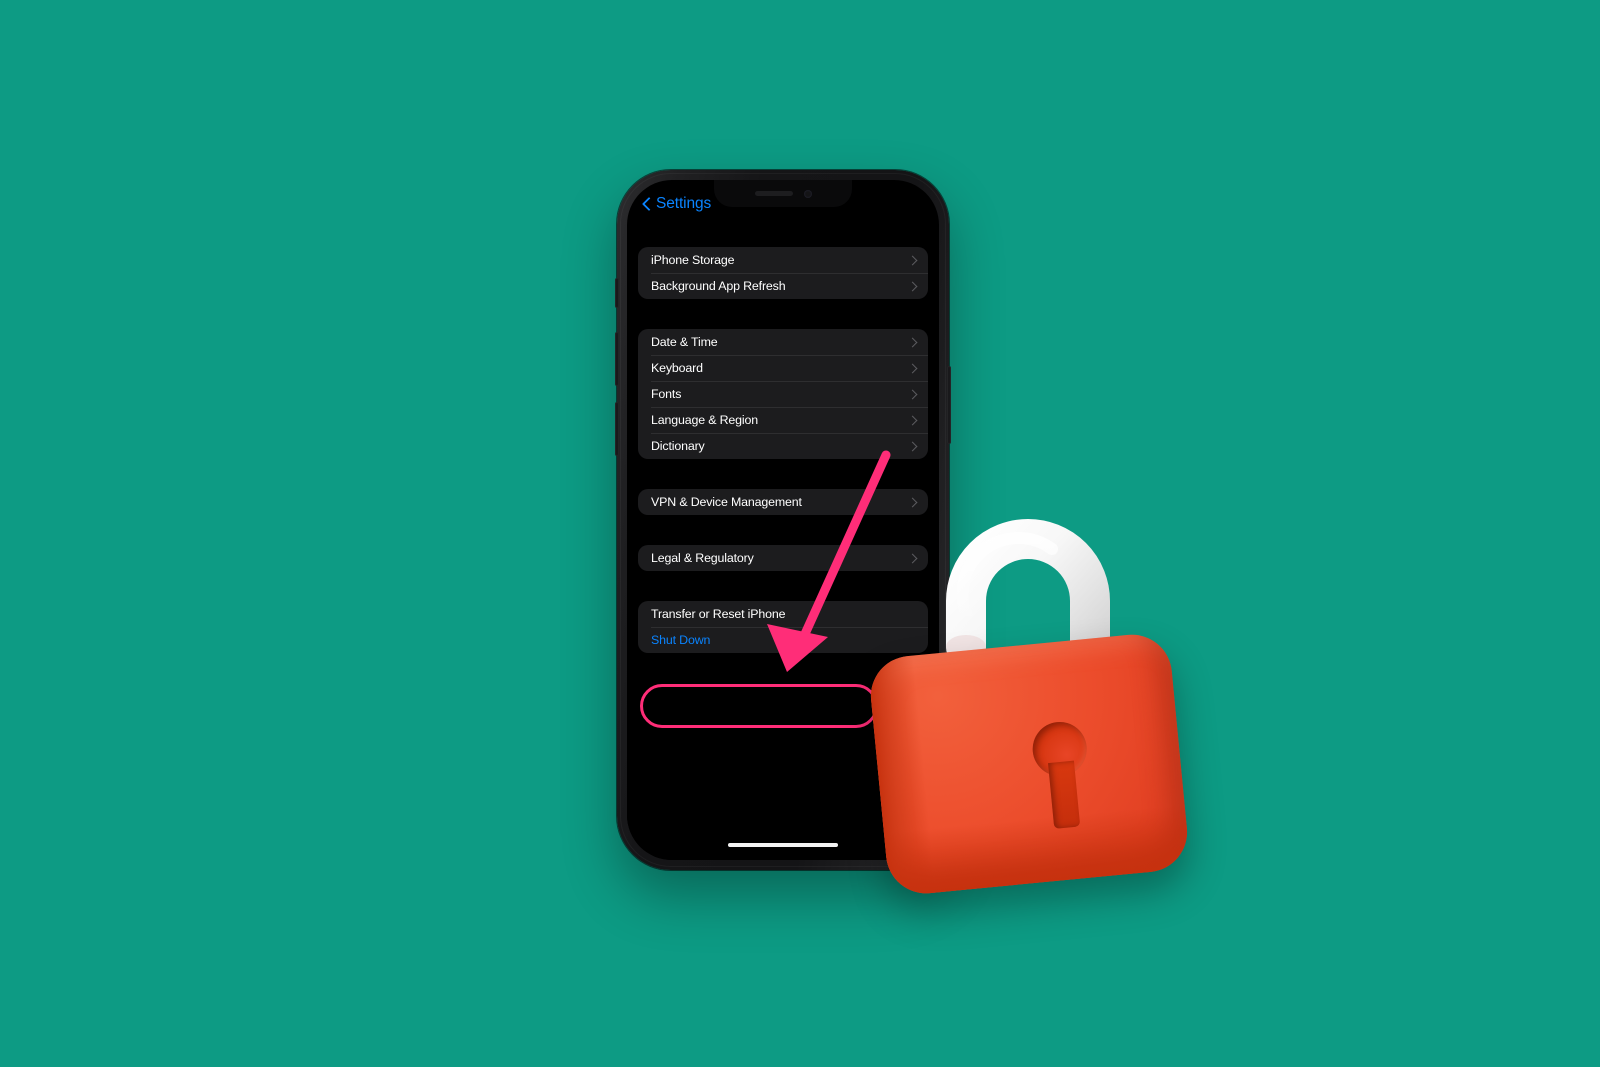 The width and height of the screenshot is (1600, 1067). What do you see at coordinates (807, 193) in the screenshot?
I see `front-camera-icon` at bounding box center [807, 193].